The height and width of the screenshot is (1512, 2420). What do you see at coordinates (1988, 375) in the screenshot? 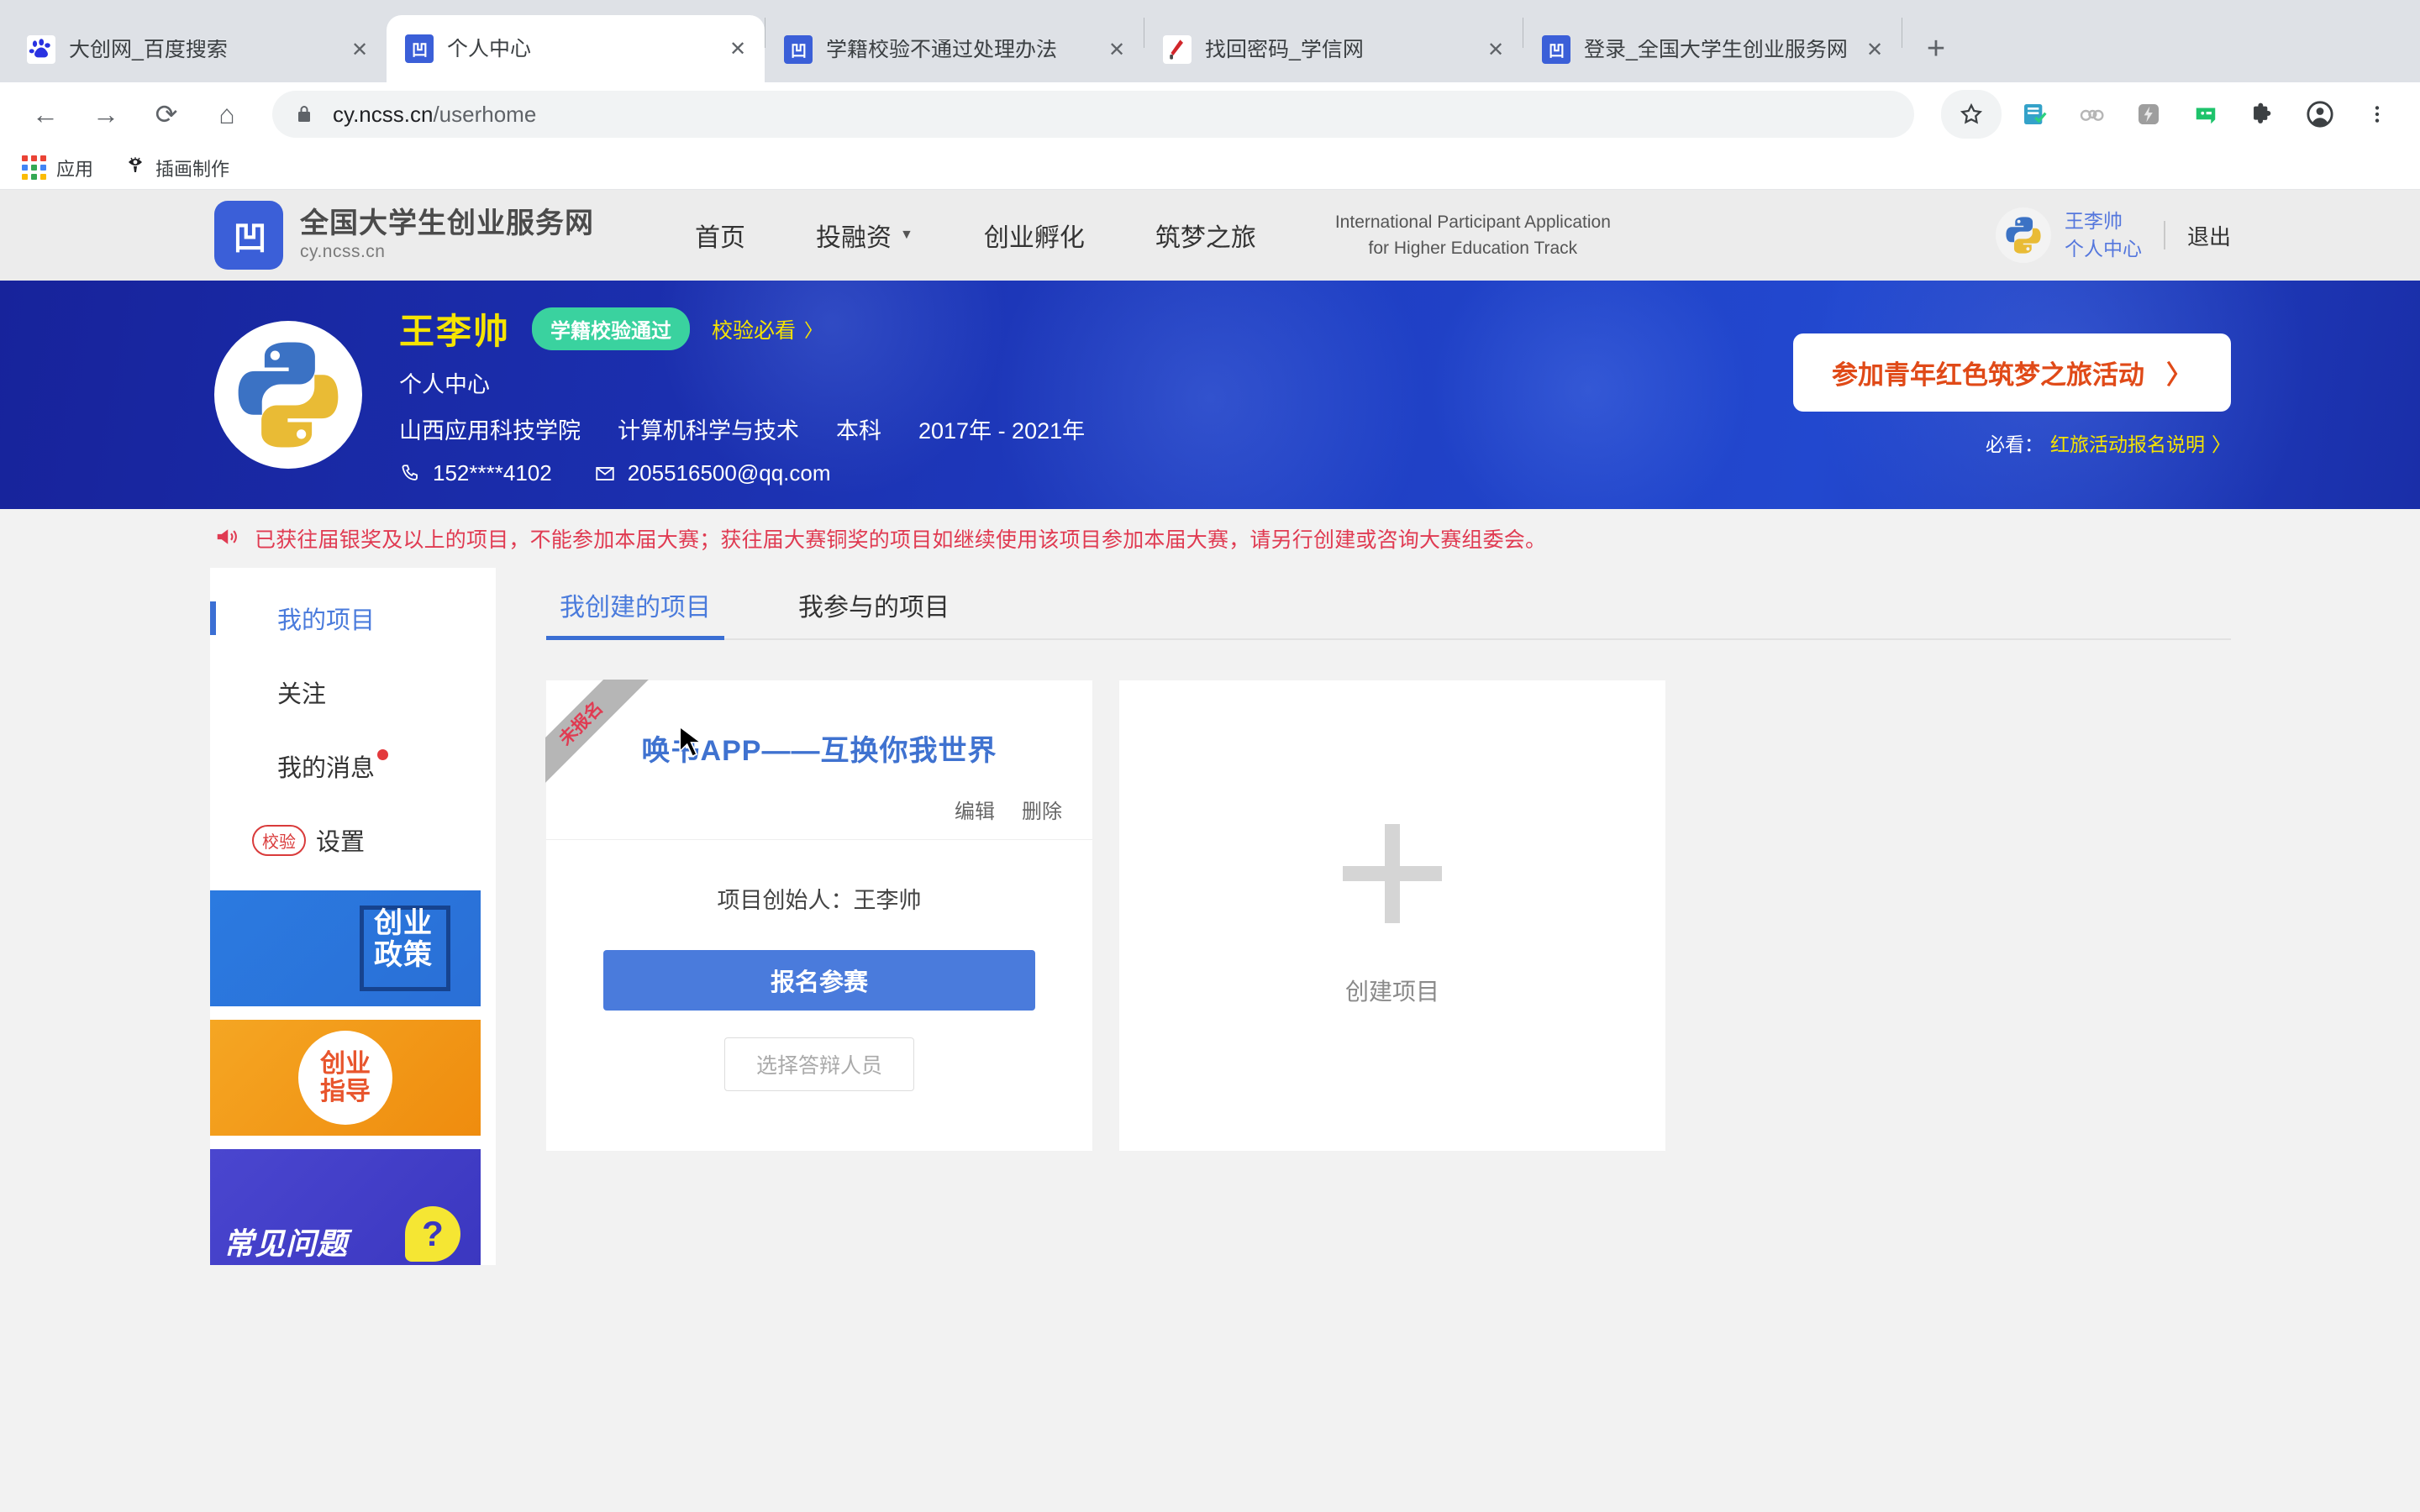
I see `cta-label: 参加青年红色筑梦之旅活动` at bounding box center [1988, 375].